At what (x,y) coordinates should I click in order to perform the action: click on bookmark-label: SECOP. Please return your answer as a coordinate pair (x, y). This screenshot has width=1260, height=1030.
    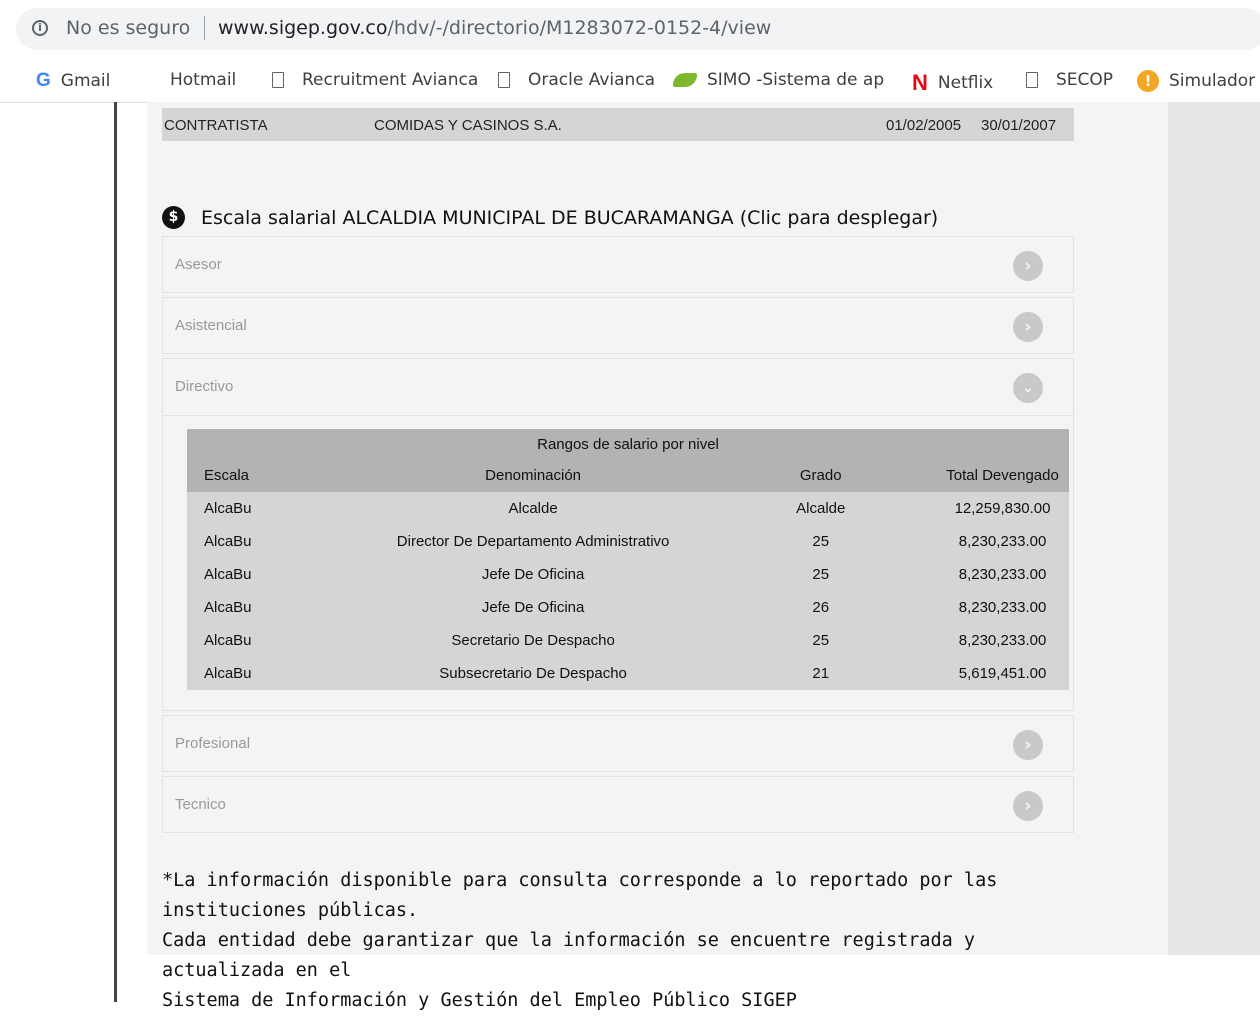
    Looking at the image, I should click on (1085, 80).